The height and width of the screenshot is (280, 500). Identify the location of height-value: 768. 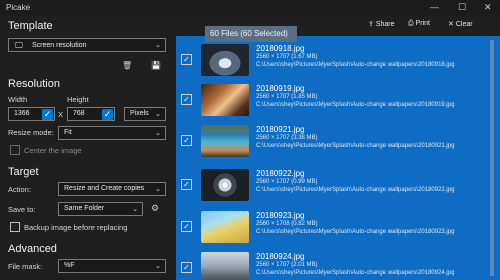
(79, 113).